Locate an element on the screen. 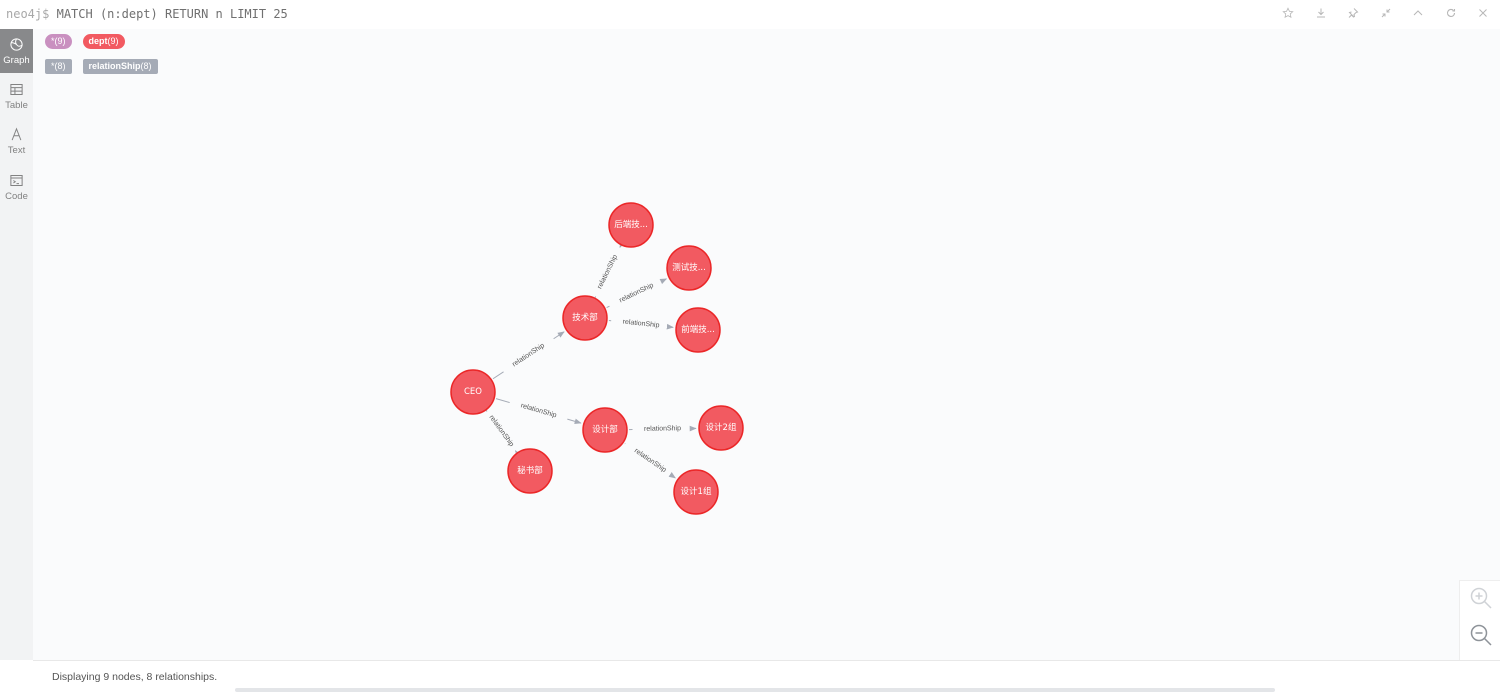 This screenshot has height=692, width=1500. status-text: Displaying 9 nodes, 8 relationships. is located at coordinates (135, 677).